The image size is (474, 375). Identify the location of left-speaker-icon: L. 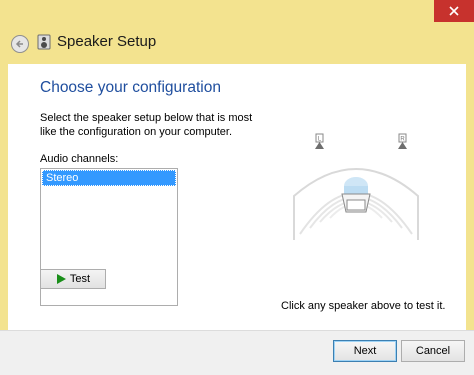
(319, 141).